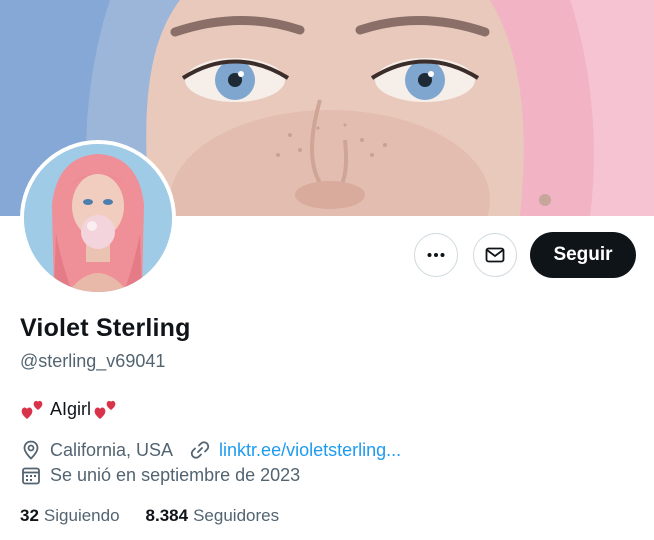 The width and height of the screenshot is (654, 540). I want to click on profile-avatar, so click(98, 218).